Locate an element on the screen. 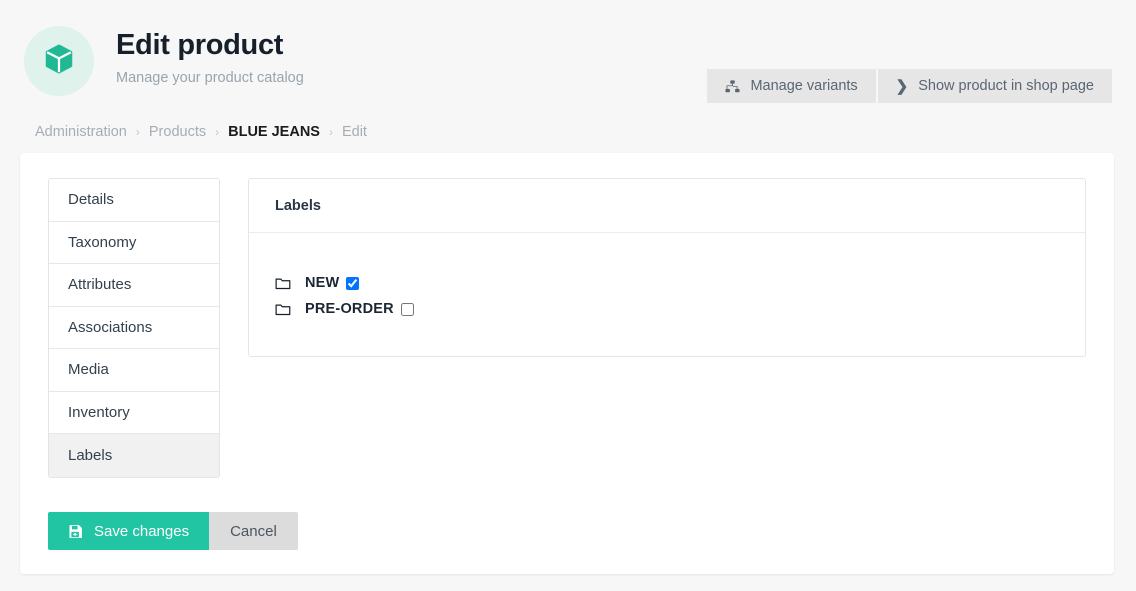 The height and width of the screenshot is (591, 1136). form-actions: Save changes Cancel is located at coordinates (173, 531).